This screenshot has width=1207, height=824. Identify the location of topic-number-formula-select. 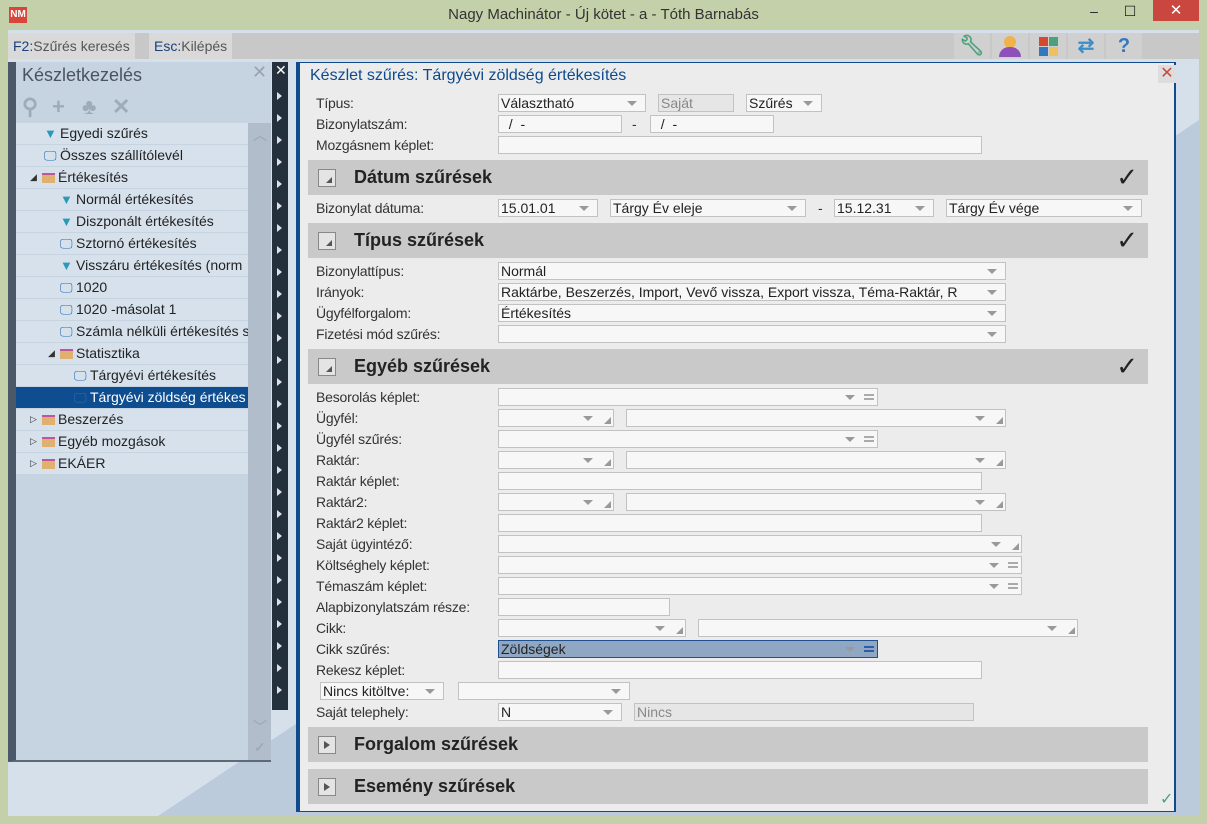
(760, 586).